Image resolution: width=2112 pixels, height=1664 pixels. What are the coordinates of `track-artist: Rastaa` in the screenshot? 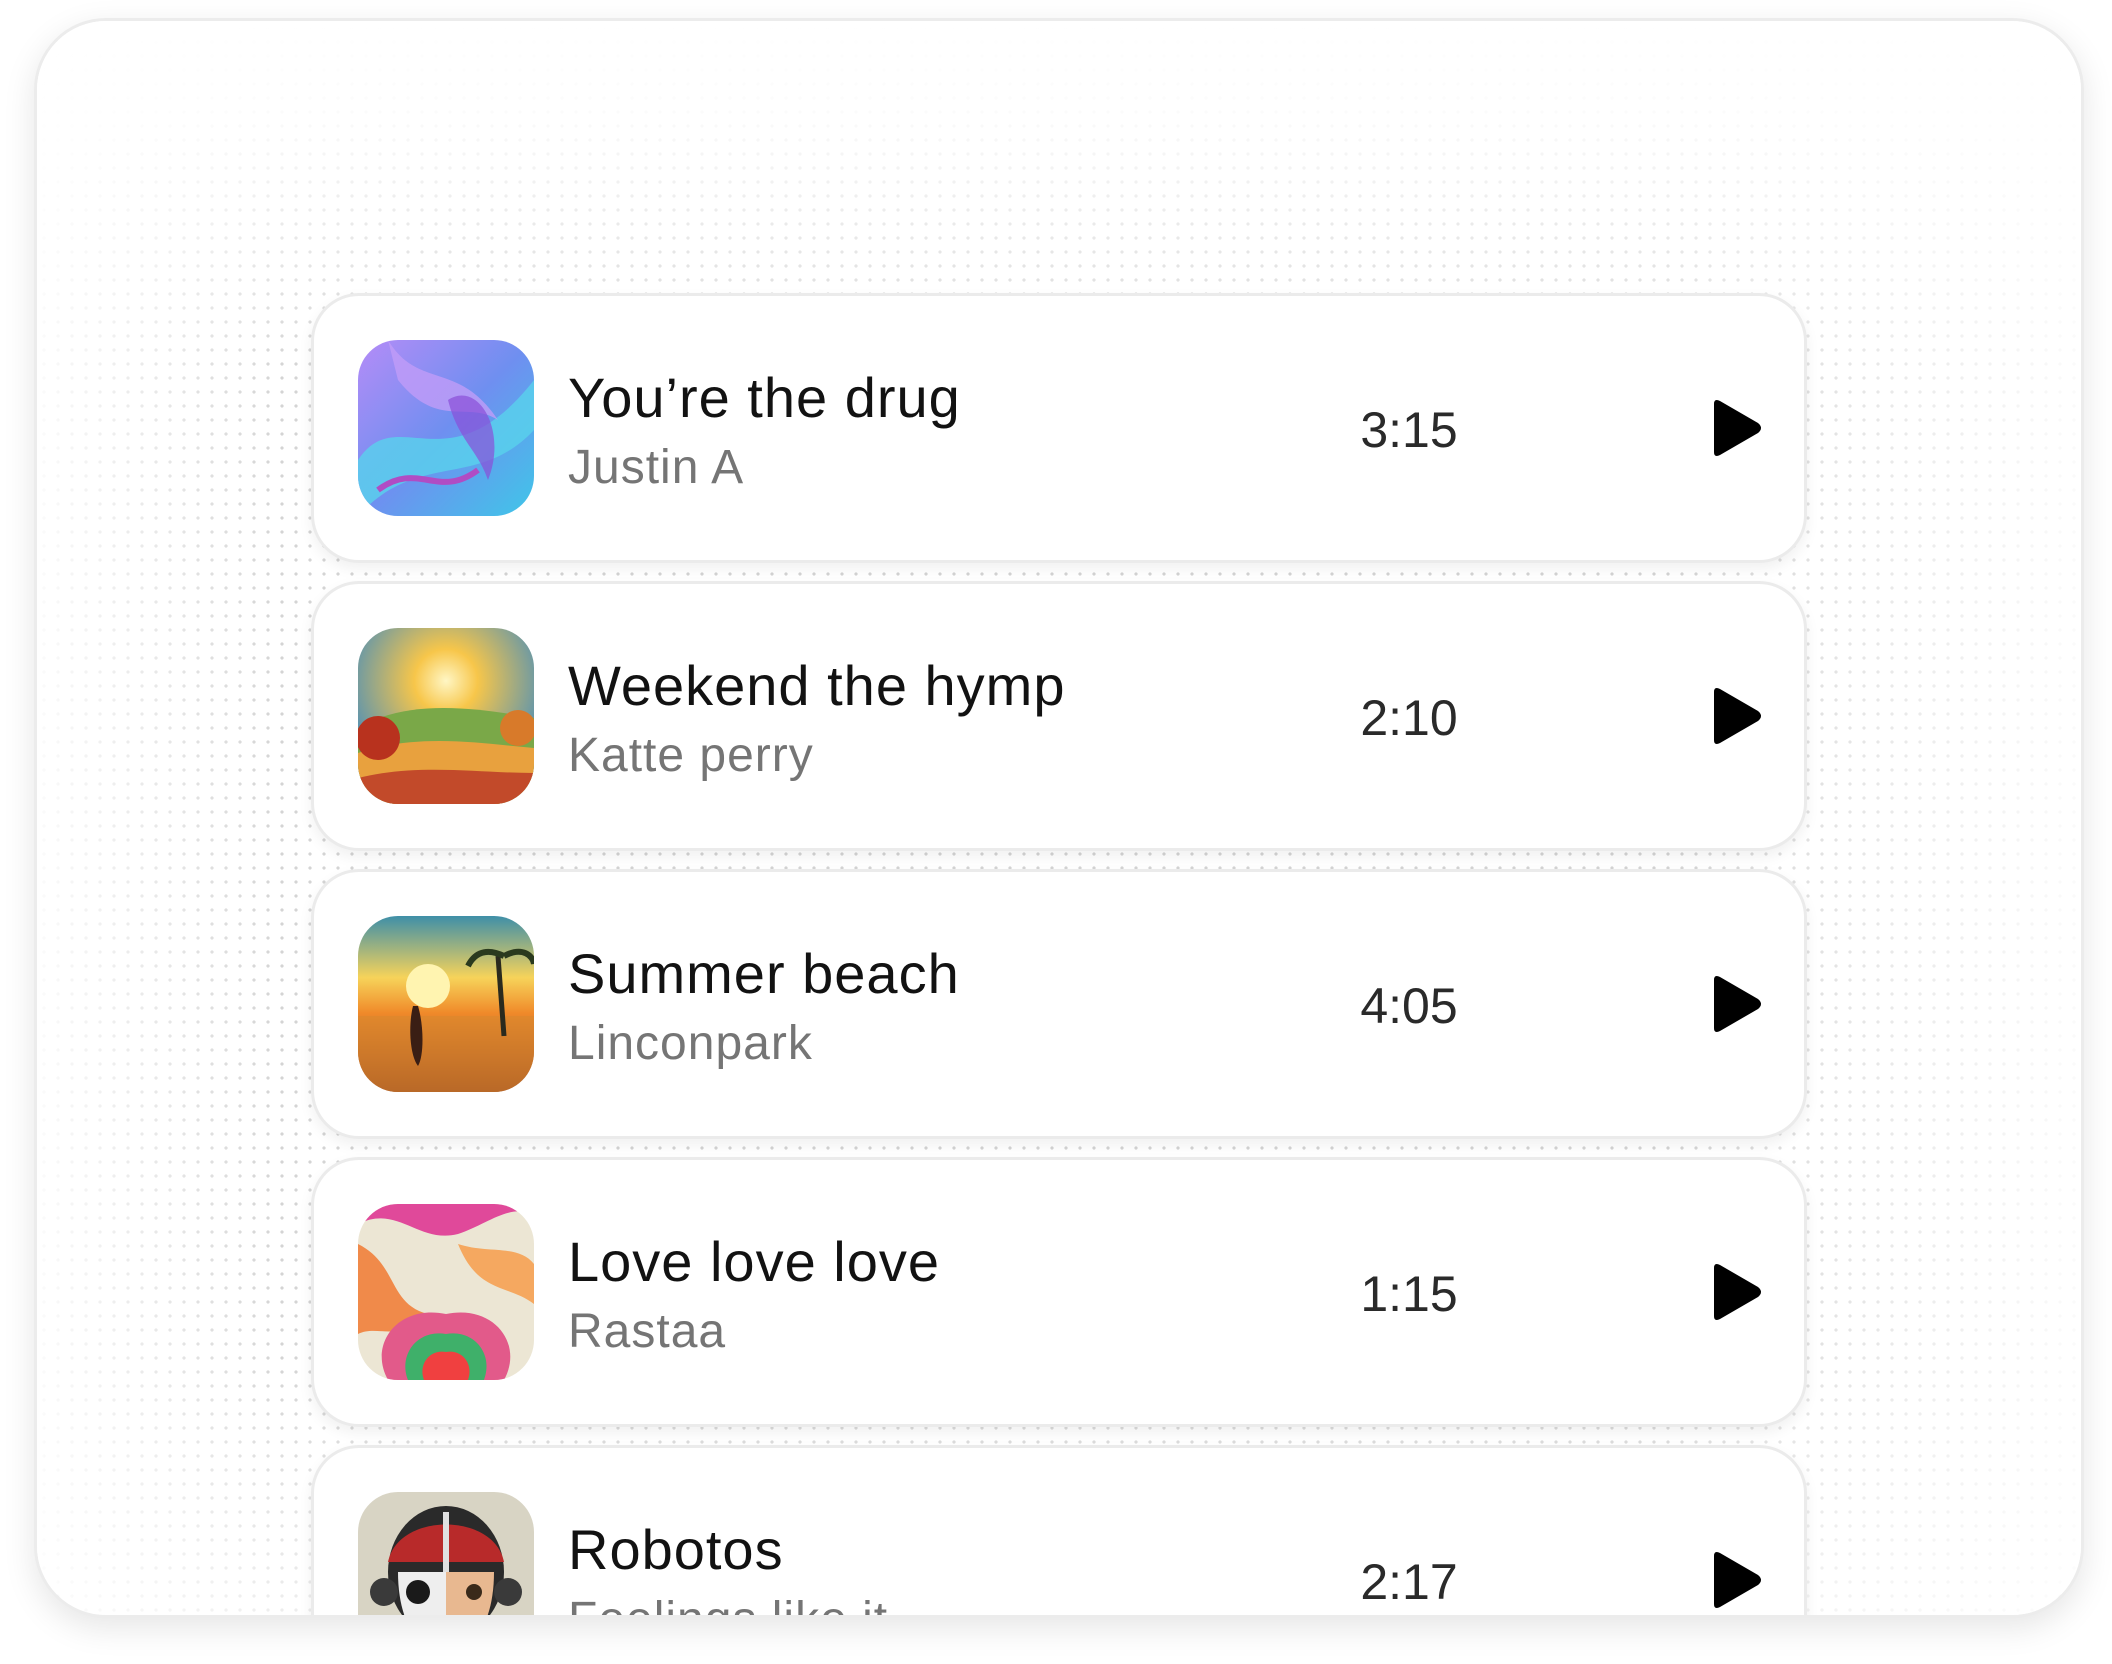 It's located at (647, 1331).